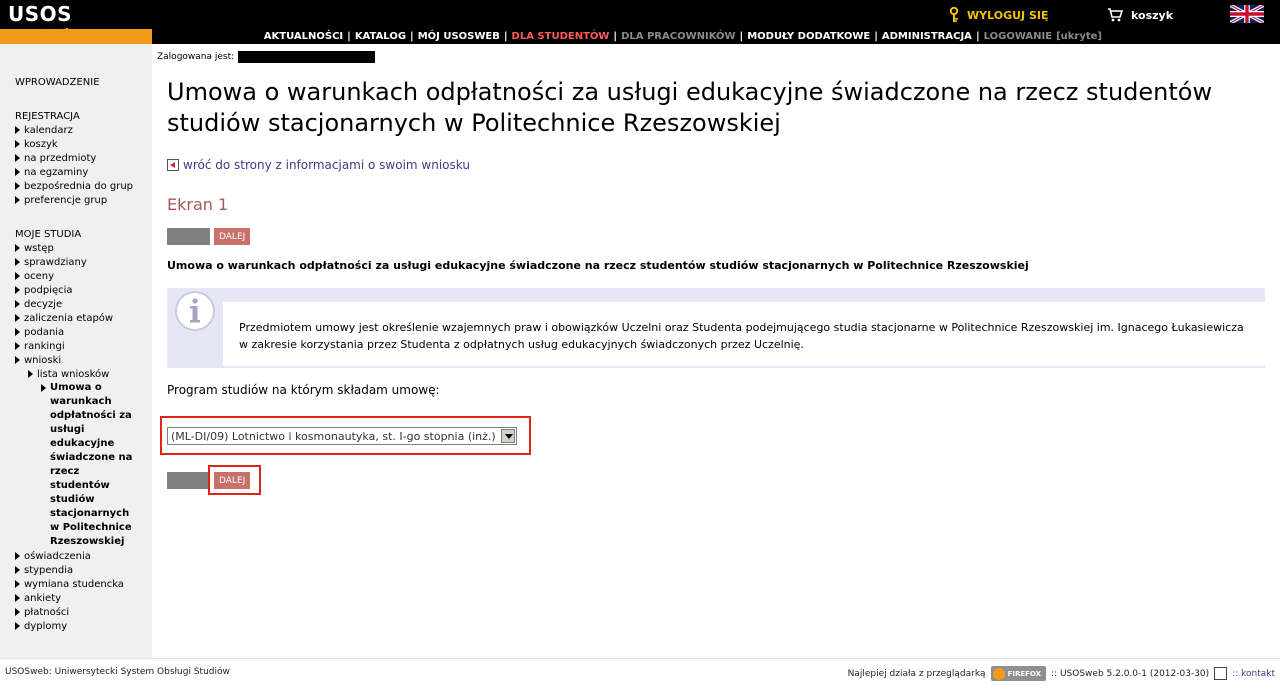 The width and height of the screenshot is (1280, 696). What do you see at coordinates (44, 131) in the screenshot?
I see `sidebar-item-kalendarz: kalendarz` at bounding box center [44, 131].